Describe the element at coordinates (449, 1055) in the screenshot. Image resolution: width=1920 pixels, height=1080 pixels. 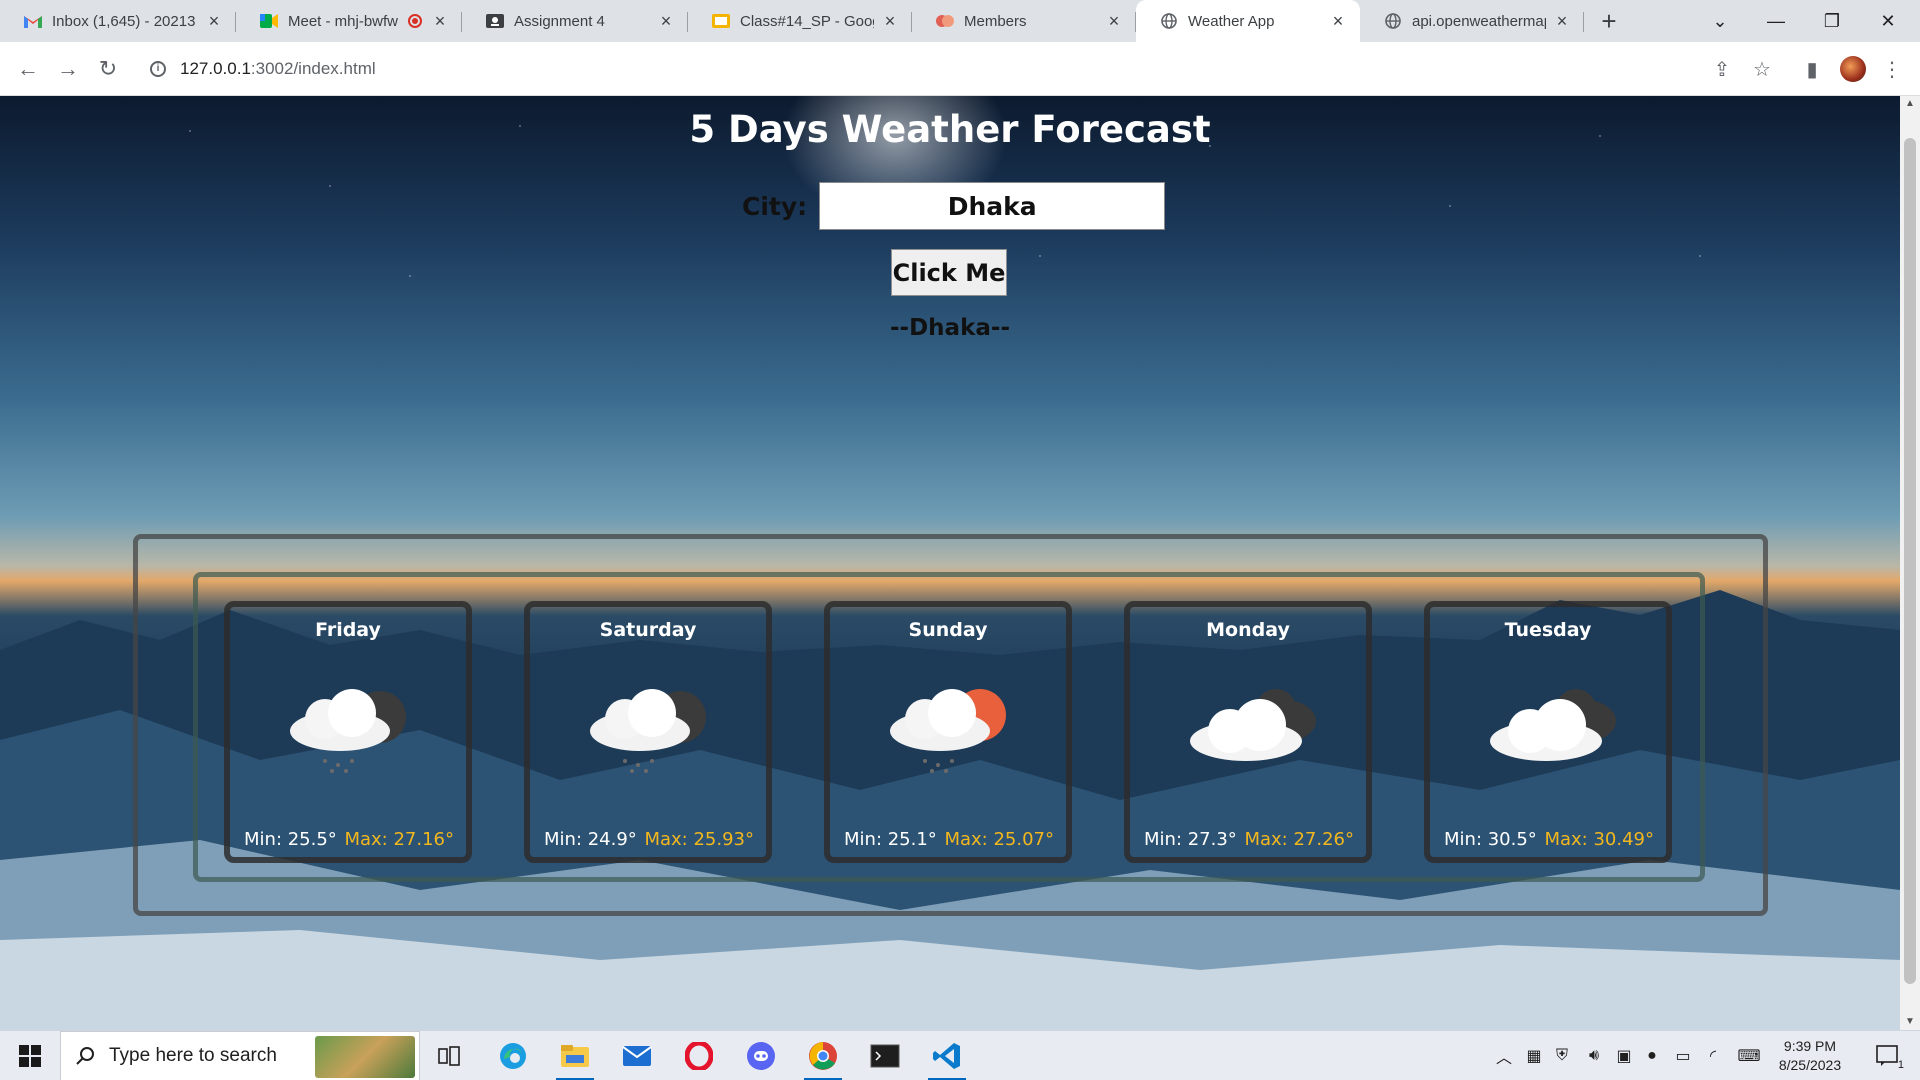
I see `task-view-icon` at that location.